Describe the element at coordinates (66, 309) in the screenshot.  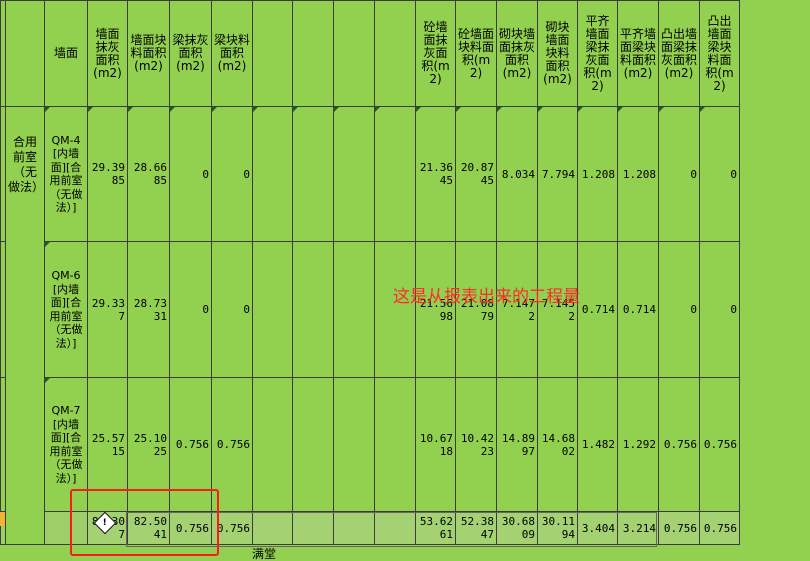
I see `wall-name-cell: QM-6[内墙面][合用前室（无做法）]` at that location.